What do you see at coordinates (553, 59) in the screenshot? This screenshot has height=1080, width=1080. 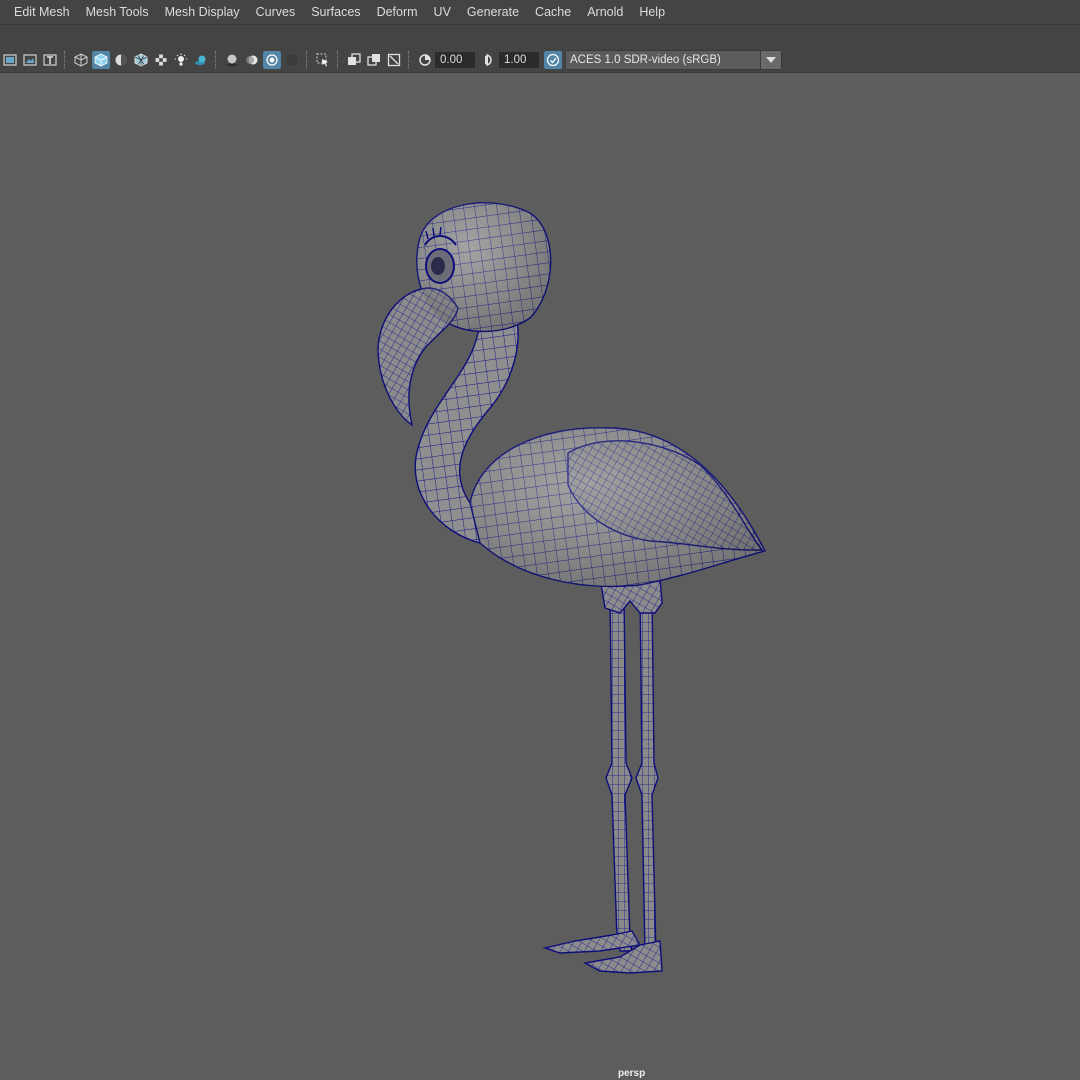 I see `color-management-icon` at bounding box center [553, 59].